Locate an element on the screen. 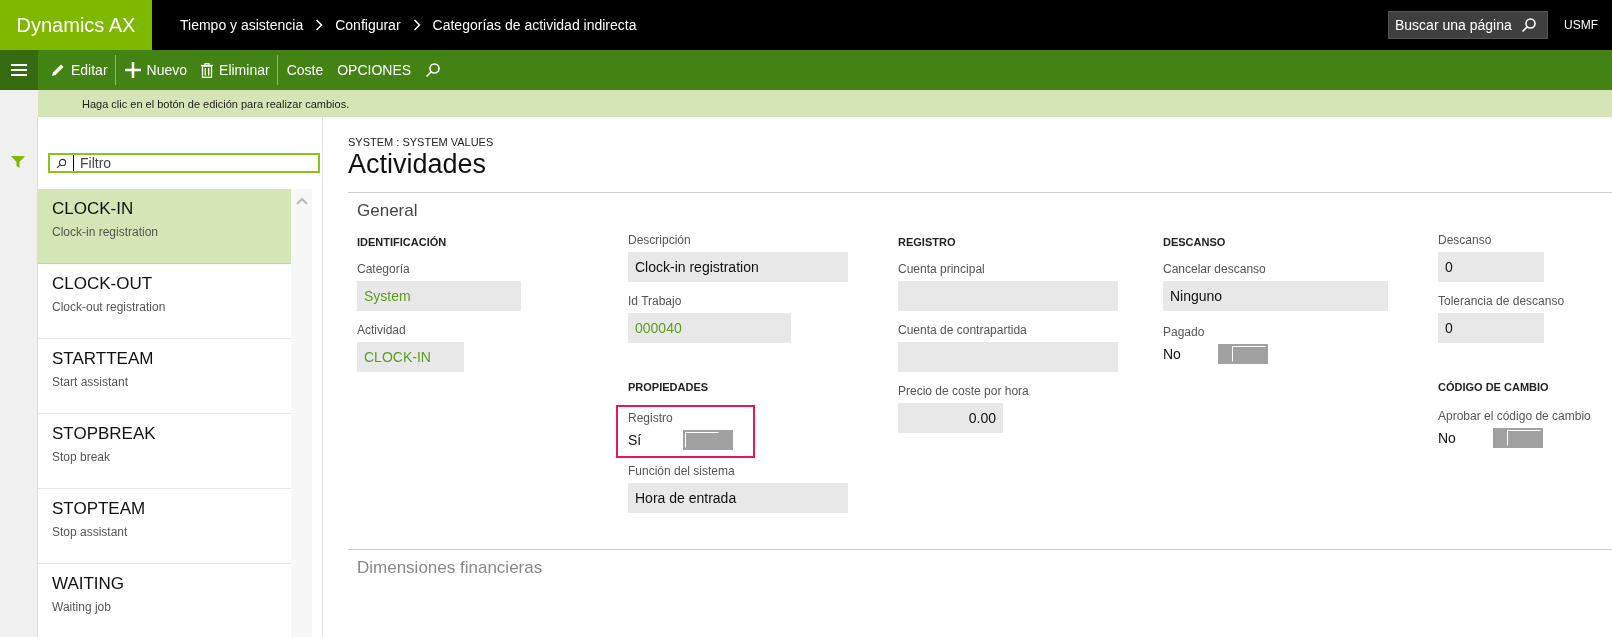 The height and width of the screenshot is (637, 1612). delete-button: Eliminar is located at coordinates (236, 70).